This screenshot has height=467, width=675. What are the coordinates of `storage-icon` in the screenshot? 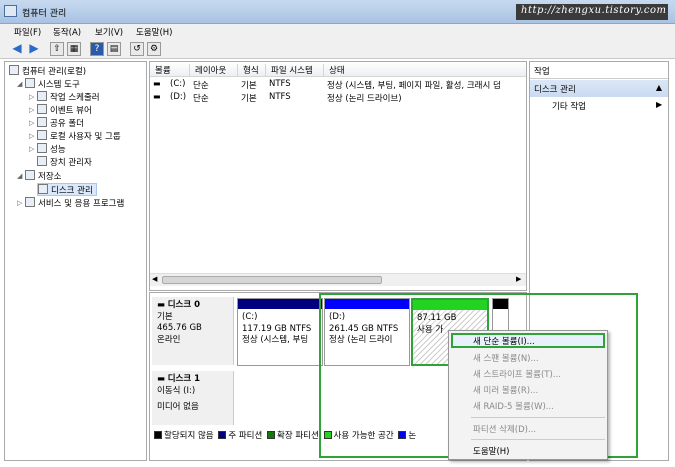 It's located at (30, 175).